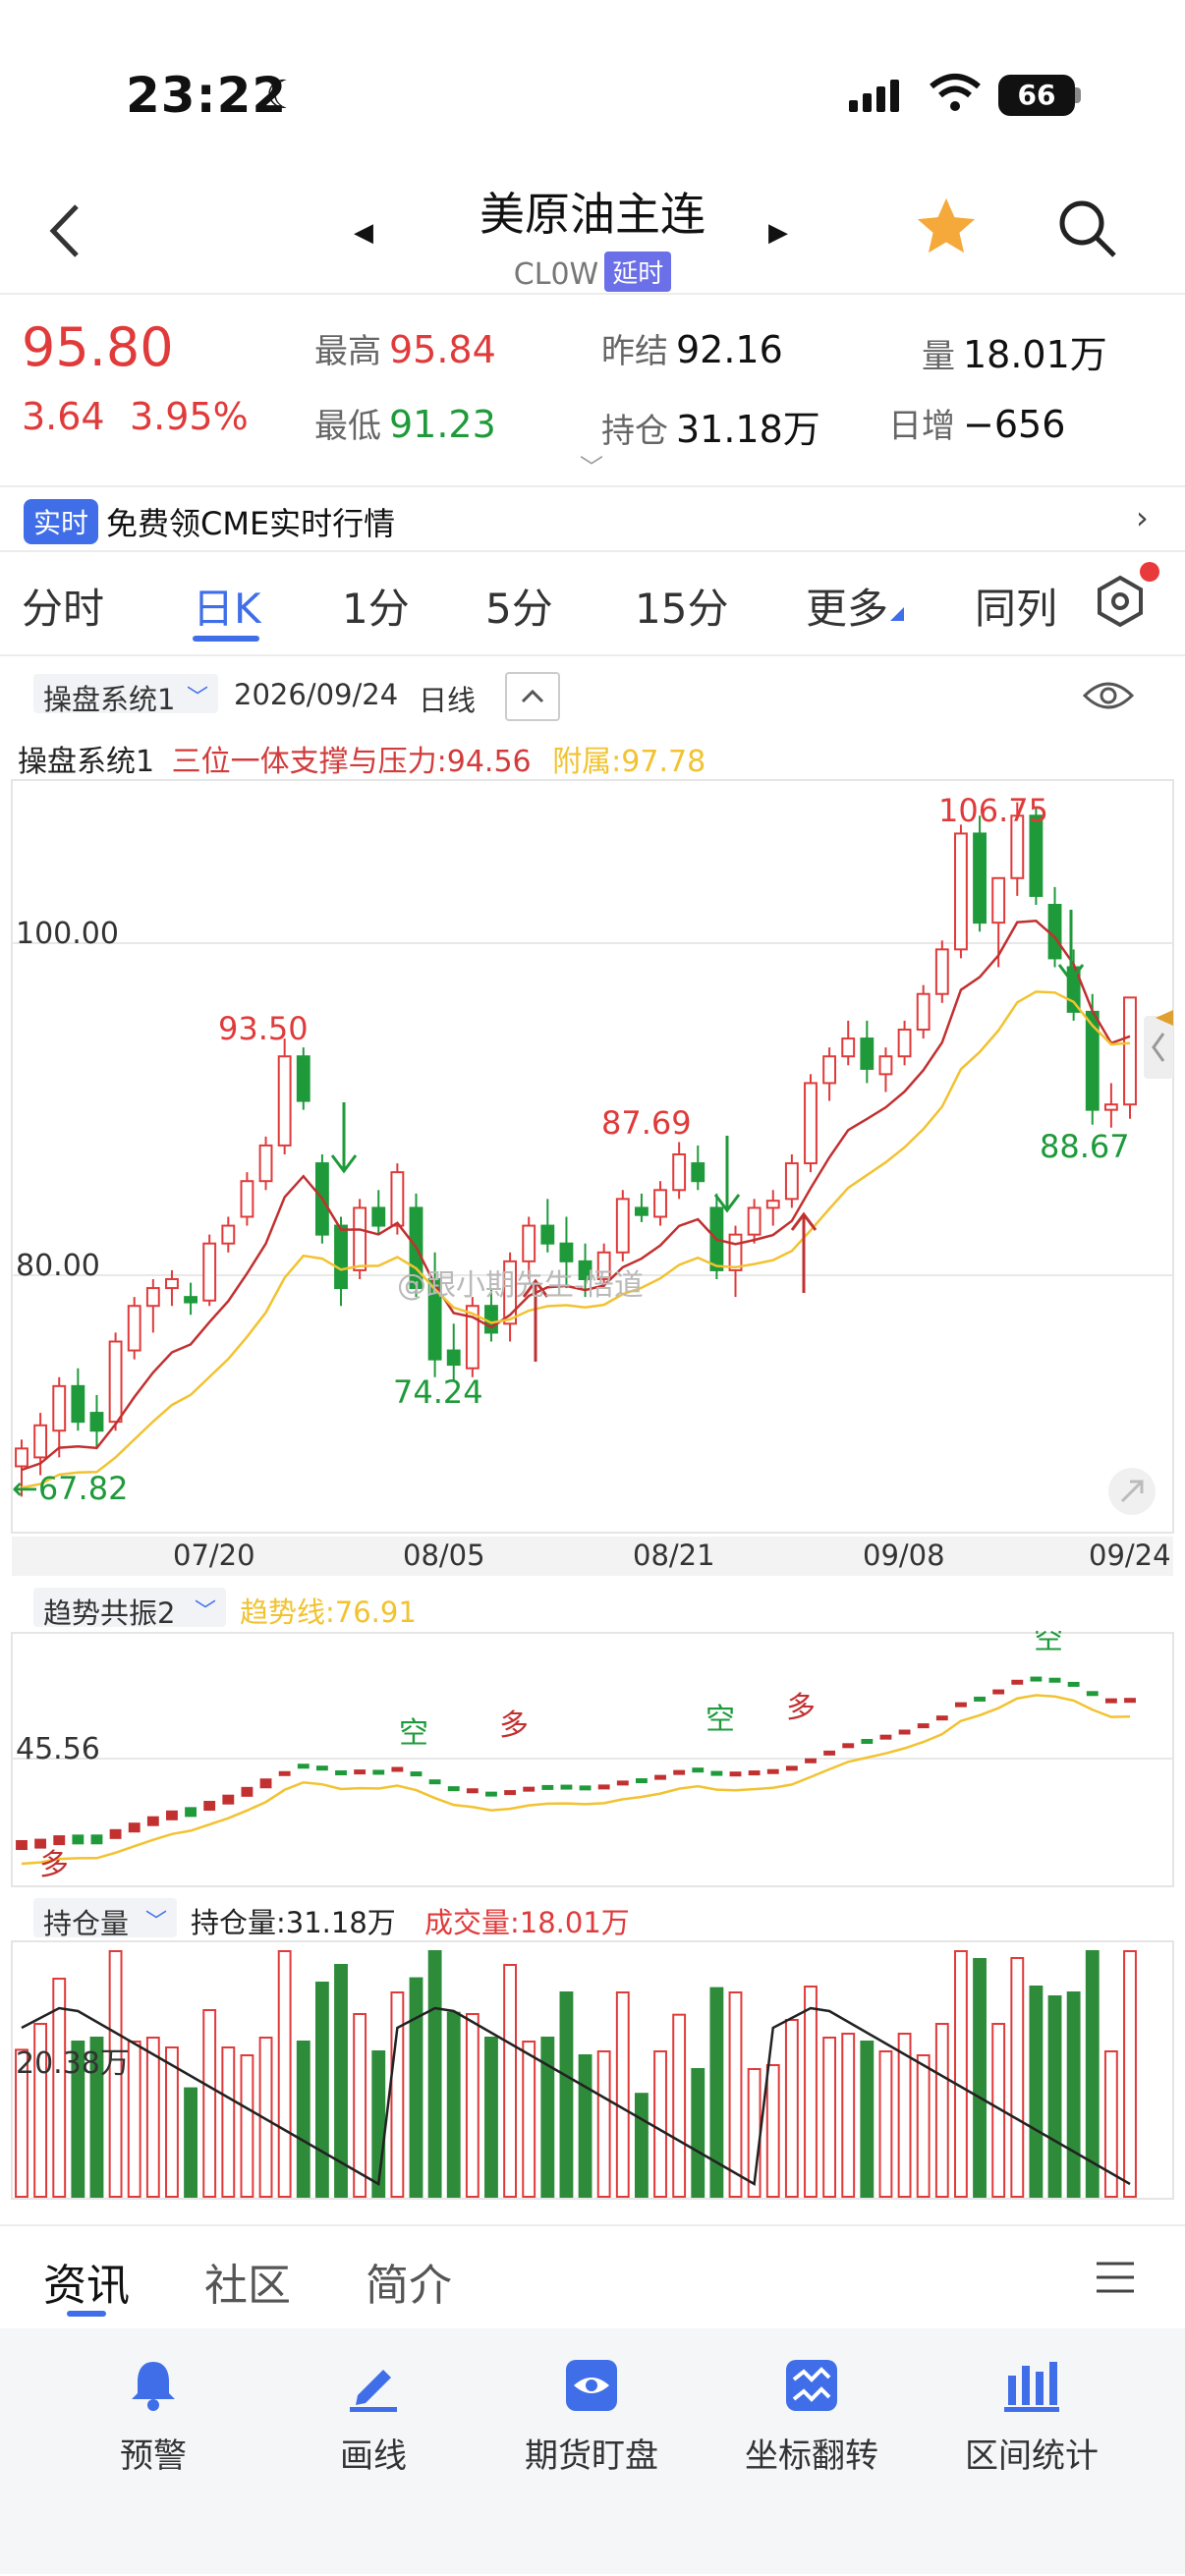  Describe the element at coordinates (1108, 695) in the screenshot. I see `eye-icon` at that location.